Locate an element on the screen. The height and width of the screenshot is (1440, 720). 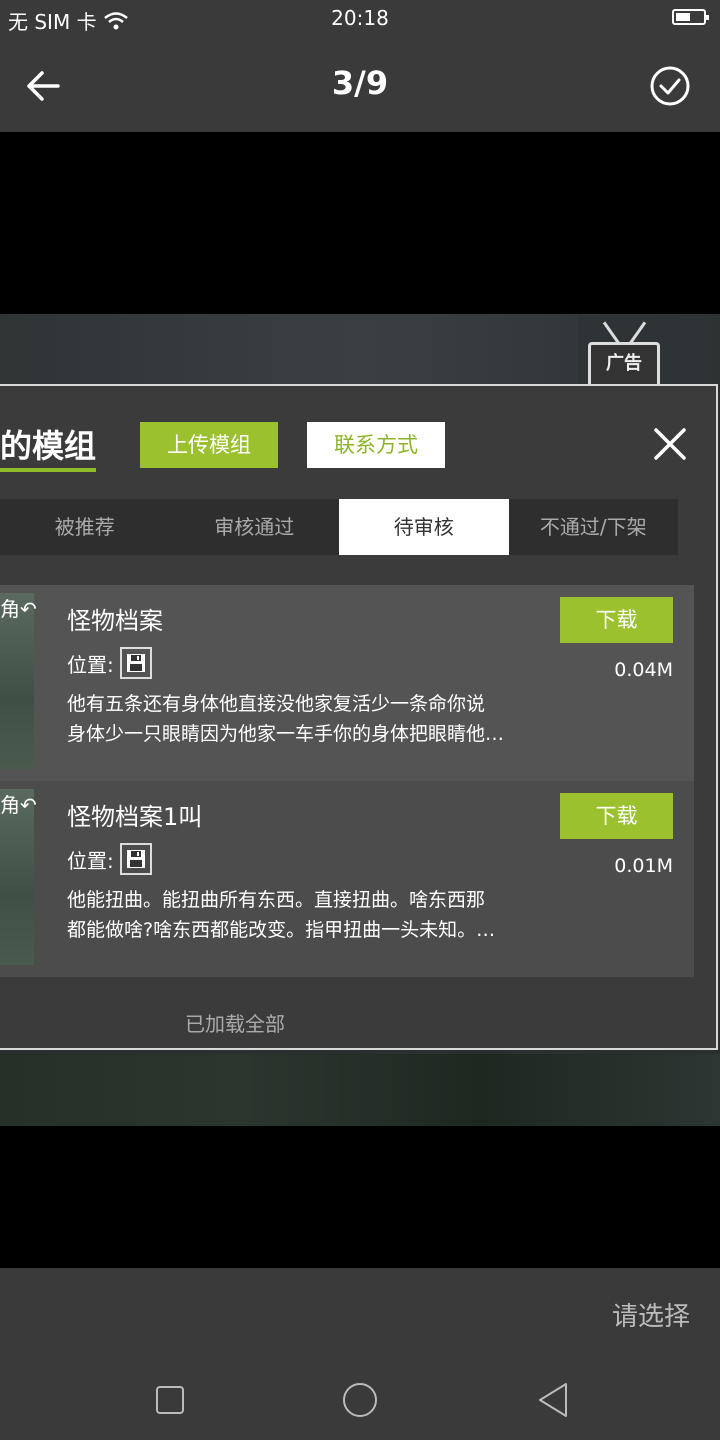
image-letterbox-bottom is located at coordinates (360, 1197).